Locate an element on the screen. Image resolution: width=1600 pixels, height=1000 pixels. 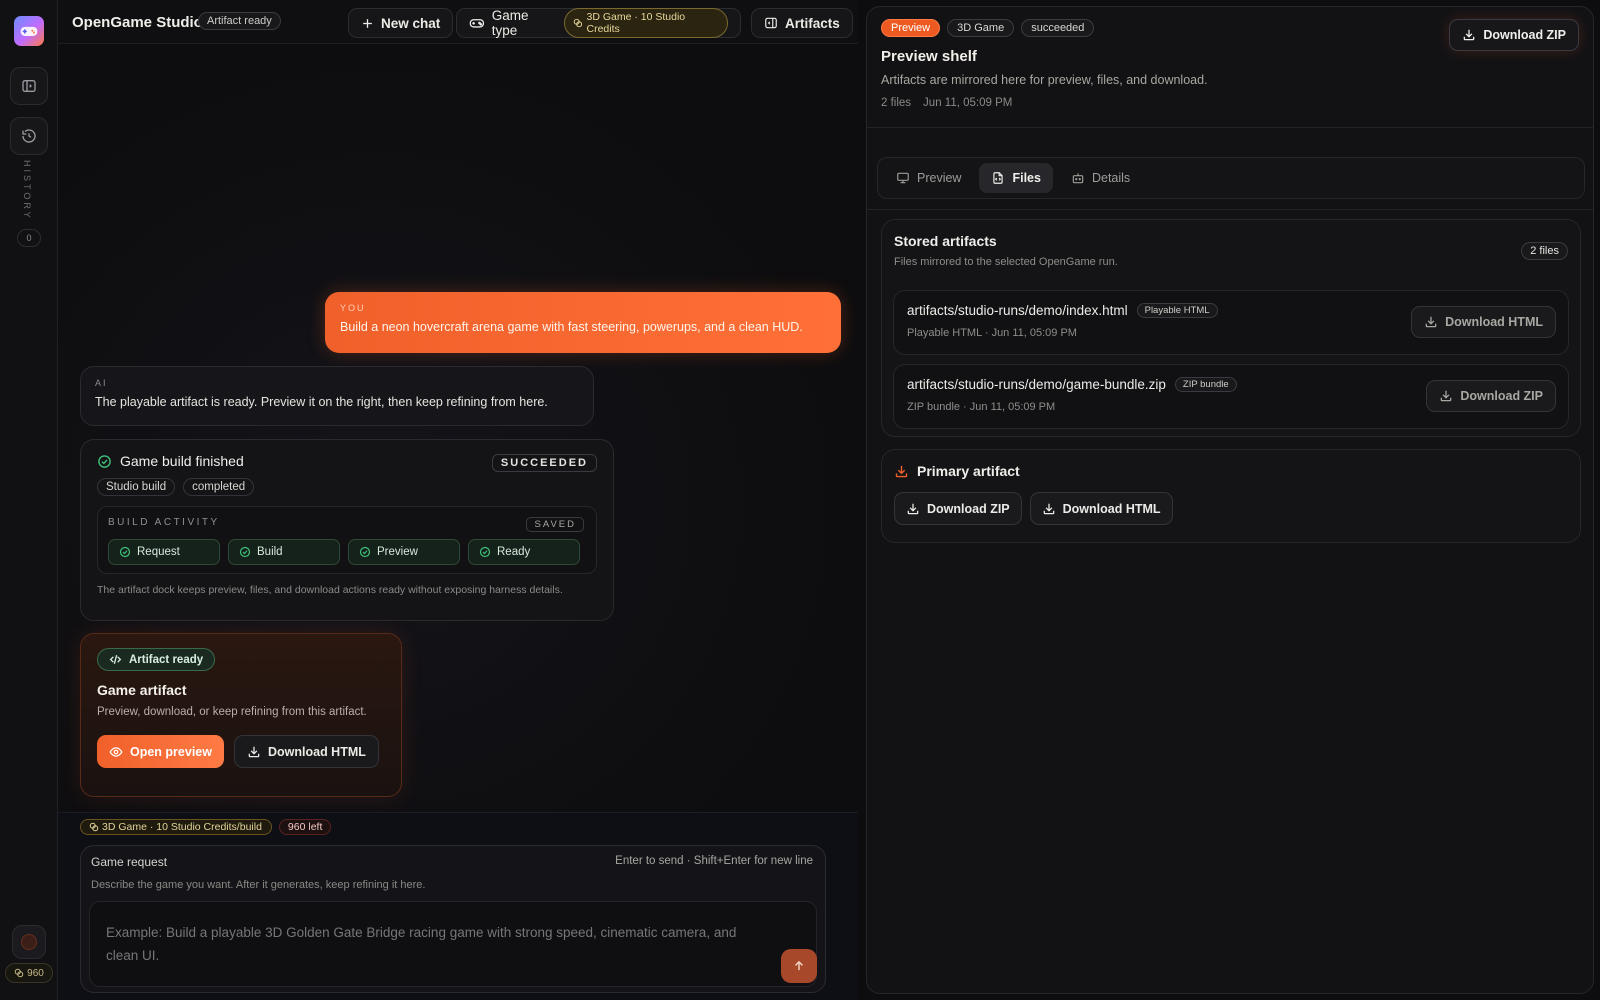
artifact-ready-label: Artifact ready is located at coordinates (166, 659).